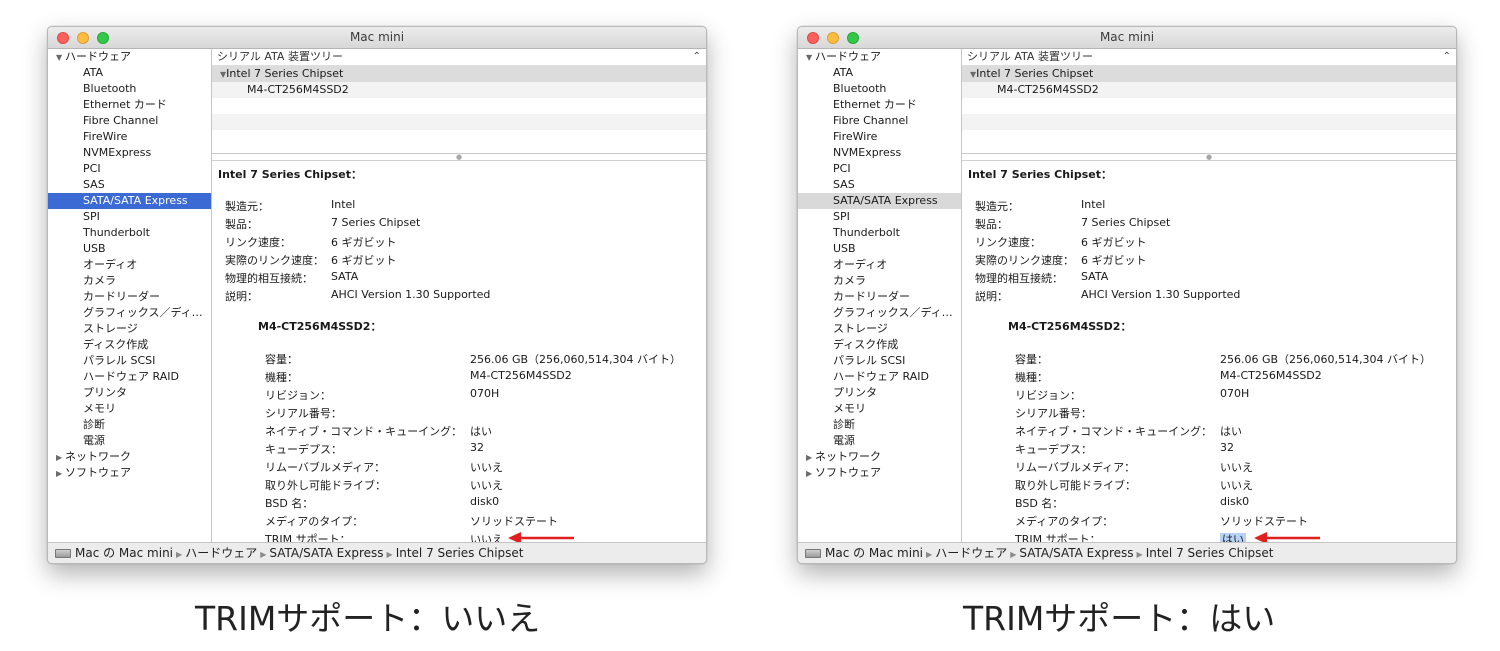 This screenshot has height=651, width=1500. What do you see at coordinates (263, 554) in the screenshot?
I see `chevron-right-icon: ▶` at bounding box center [263, 554].